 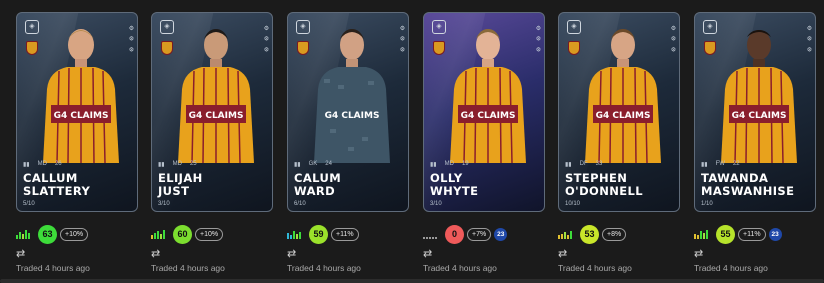 I want to click on horizontal-scrollbar, so click(x=412, y=281).